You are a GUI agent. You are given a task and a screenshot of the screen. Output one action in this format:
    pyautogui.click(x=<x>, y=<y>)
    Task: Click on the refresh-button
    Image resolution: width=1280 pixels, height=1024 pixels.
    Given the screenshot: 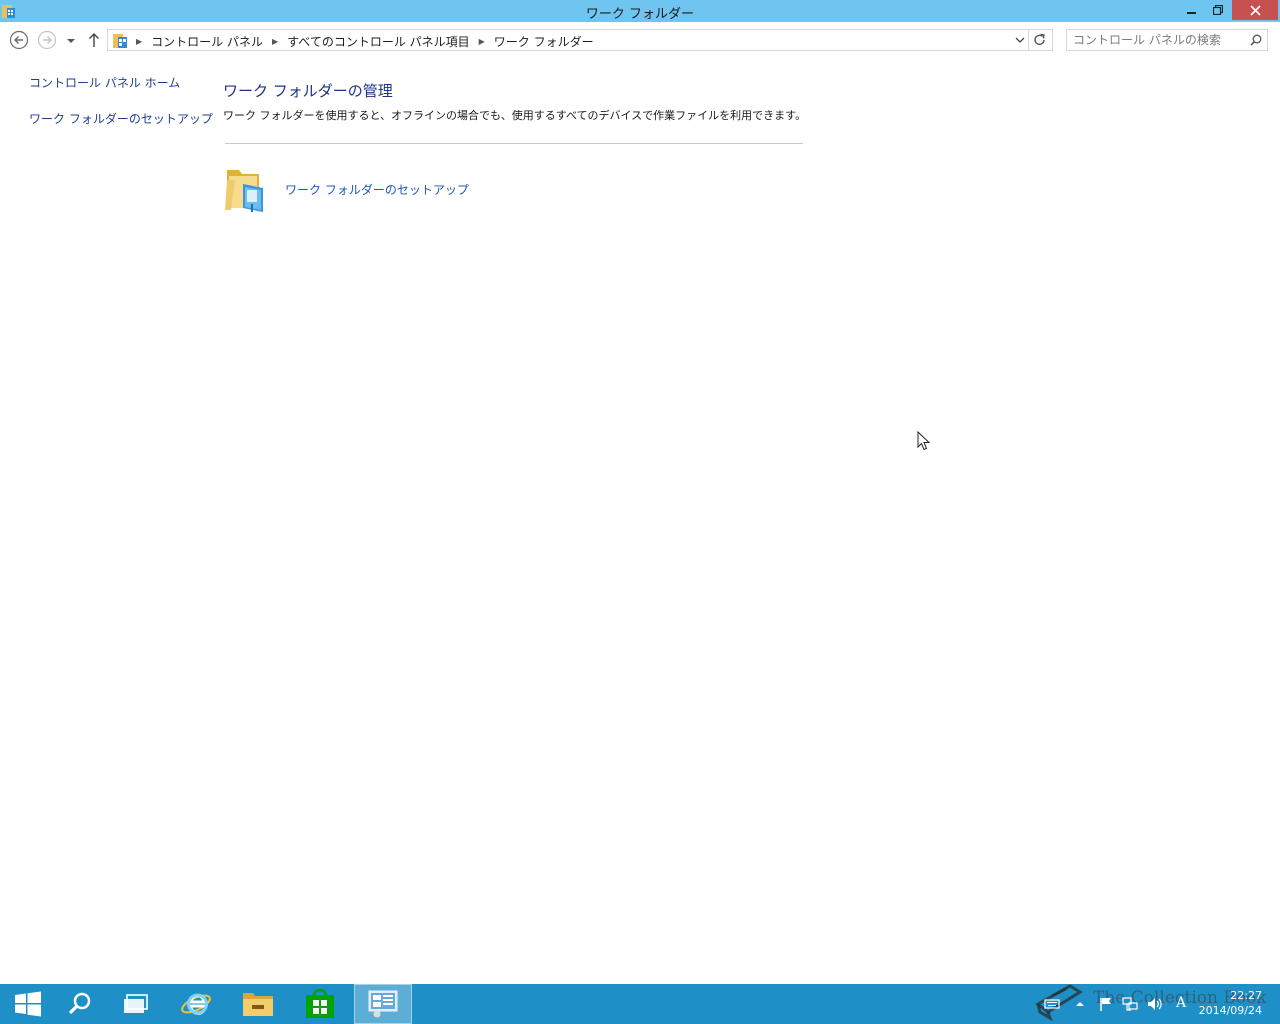 What is the action you would take?
    pyautogui.click(x=1041, y=40)
    